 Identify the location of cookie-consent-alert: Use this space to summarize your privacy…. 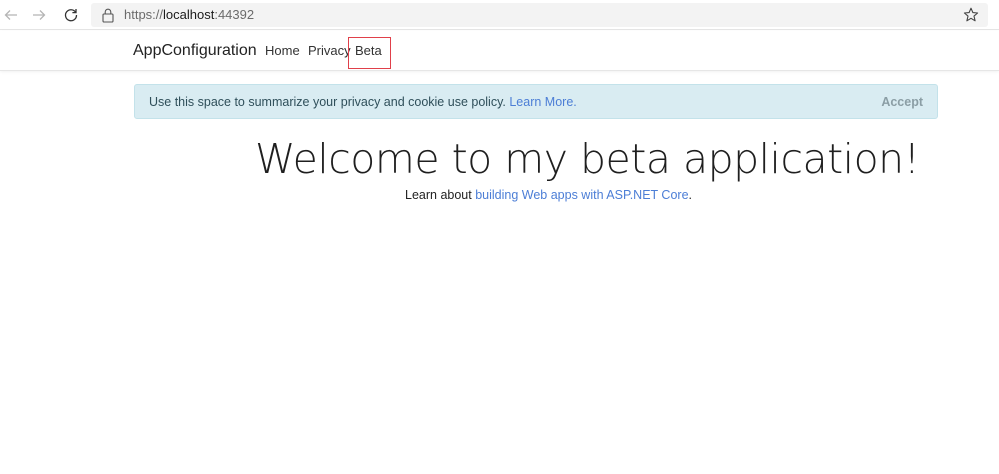
(536, 101).